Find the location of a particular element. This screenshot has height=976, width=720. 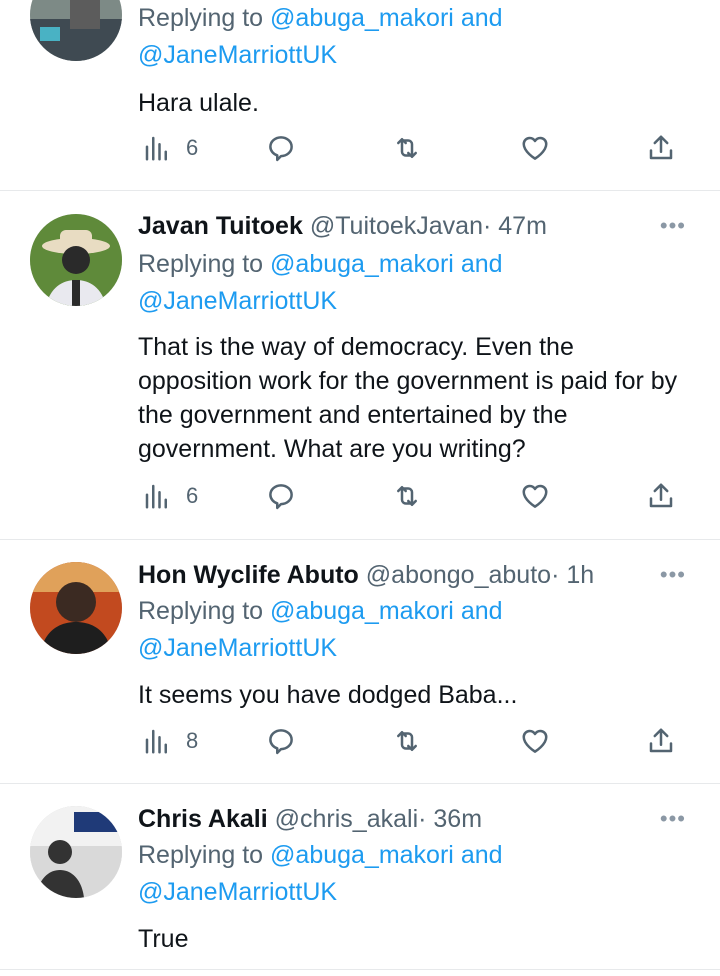

tweet-header: Chris Akali @chris_akali· 36m is located at coordinates (310, 819).